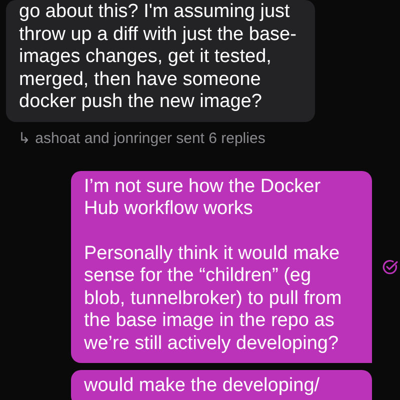 This screenshot has height=400, width=400. Describe the element at coordinates (142, 138) in the screenshot. I see `thread-replies-link: ↳ ashoat and jonringer sent 6 replies` at that location.